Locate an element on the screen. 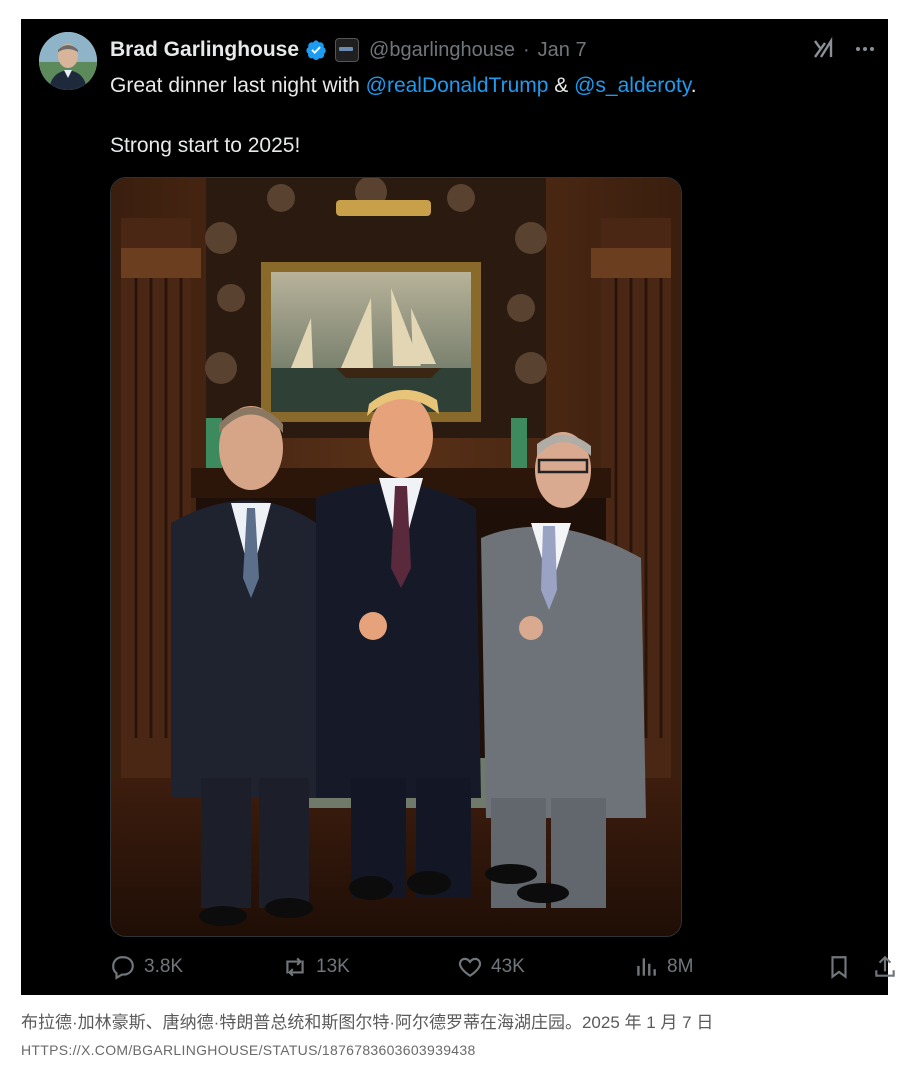  repost-count: 13K is located at coordinates (333, 966).